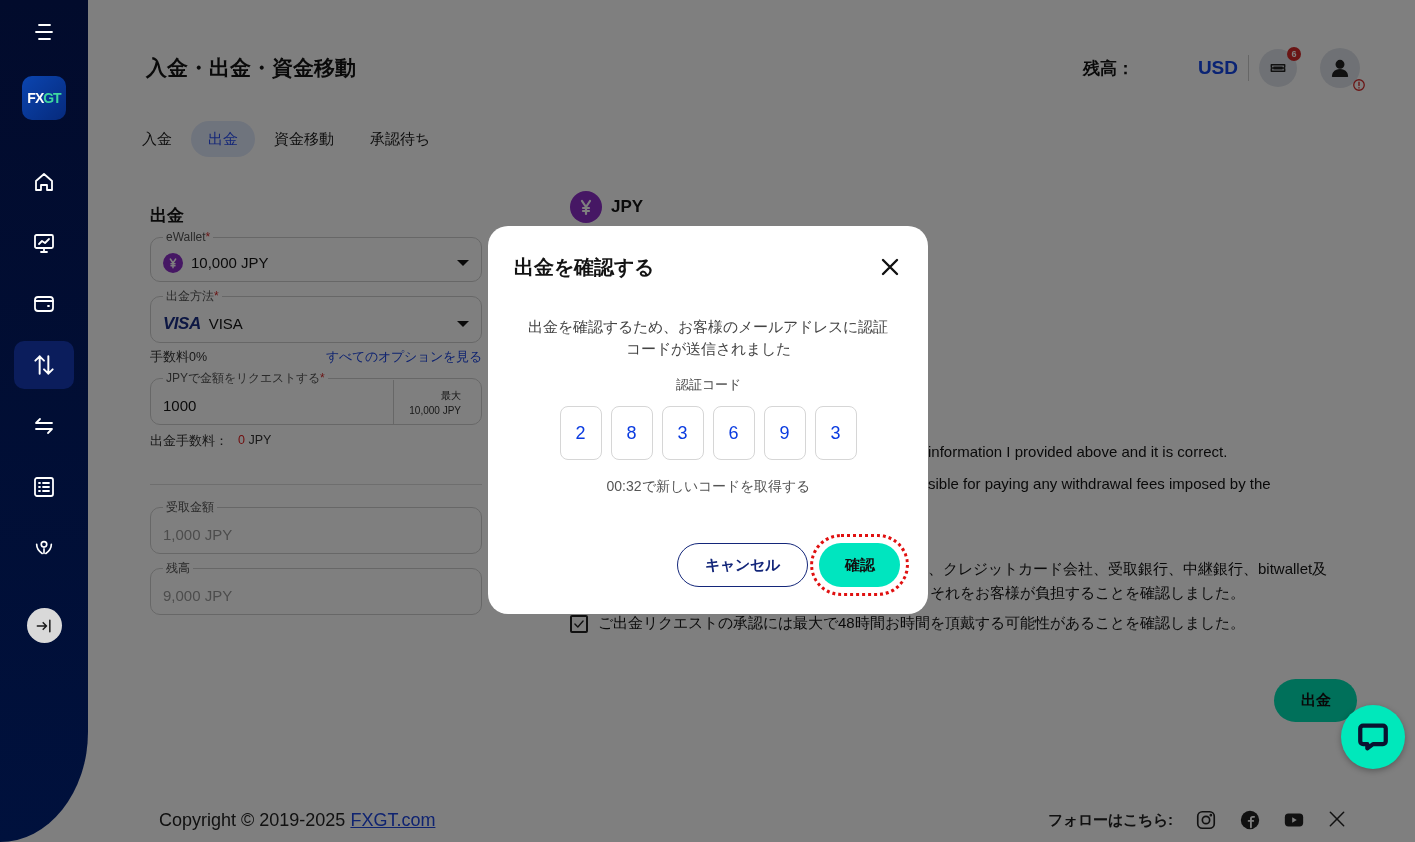 This screenshot has height=842, width=1415. What do you see at coordinates (1250, 820) in the screenshot?
I see `facebook-icon` at bounding box center [1250, 820].